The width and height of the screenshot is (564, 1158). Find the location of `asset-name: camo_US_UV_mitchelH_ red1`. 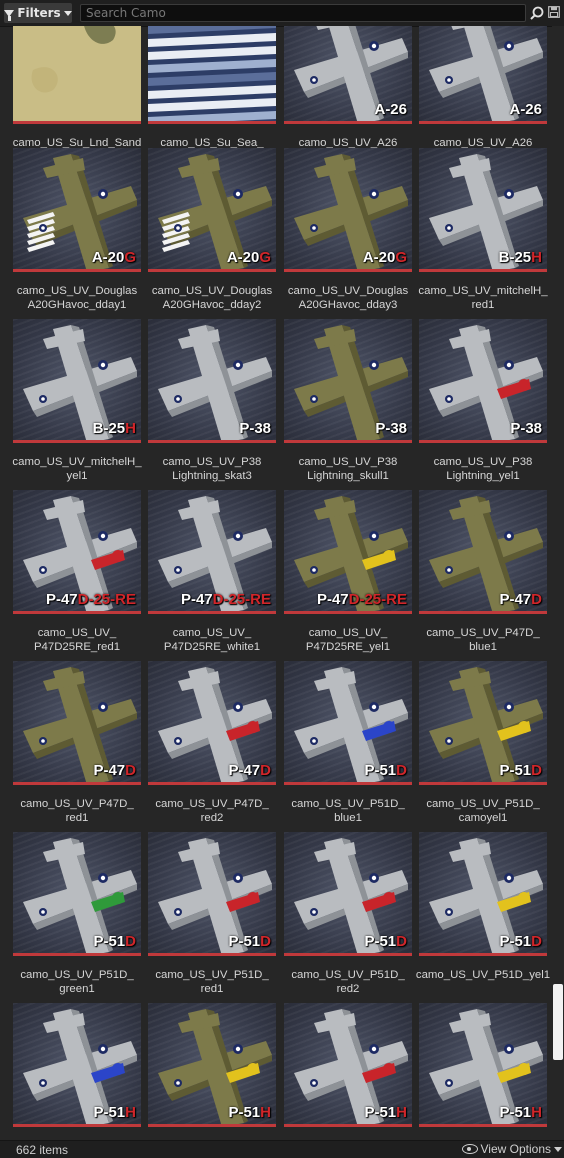

asset-name: camo_US_UV_mitchelH_ red1 is located at coordinates (483, 298).